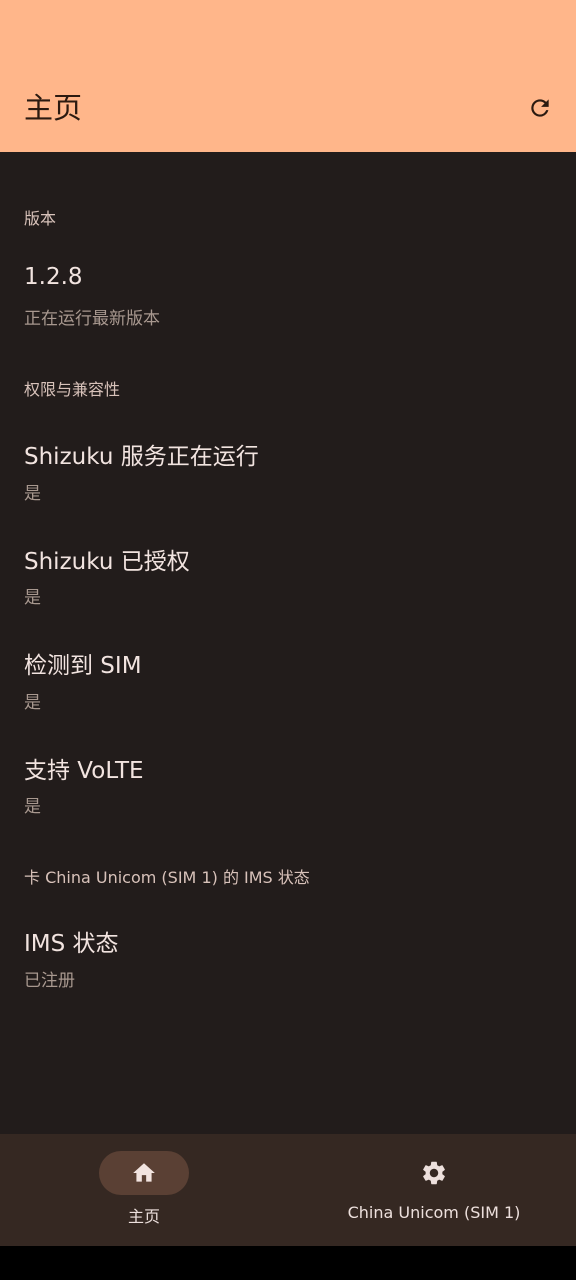 The height and width of the screenshot is (1280, 576). I want to click on refresh-button, so click(540, 108).